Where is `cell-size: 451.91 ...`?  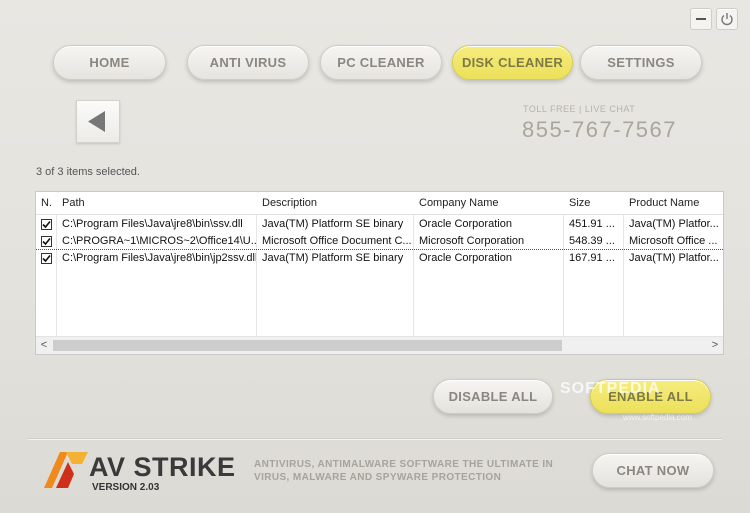
cell-size: 451.91 ... is located at coordinates (592, 224).